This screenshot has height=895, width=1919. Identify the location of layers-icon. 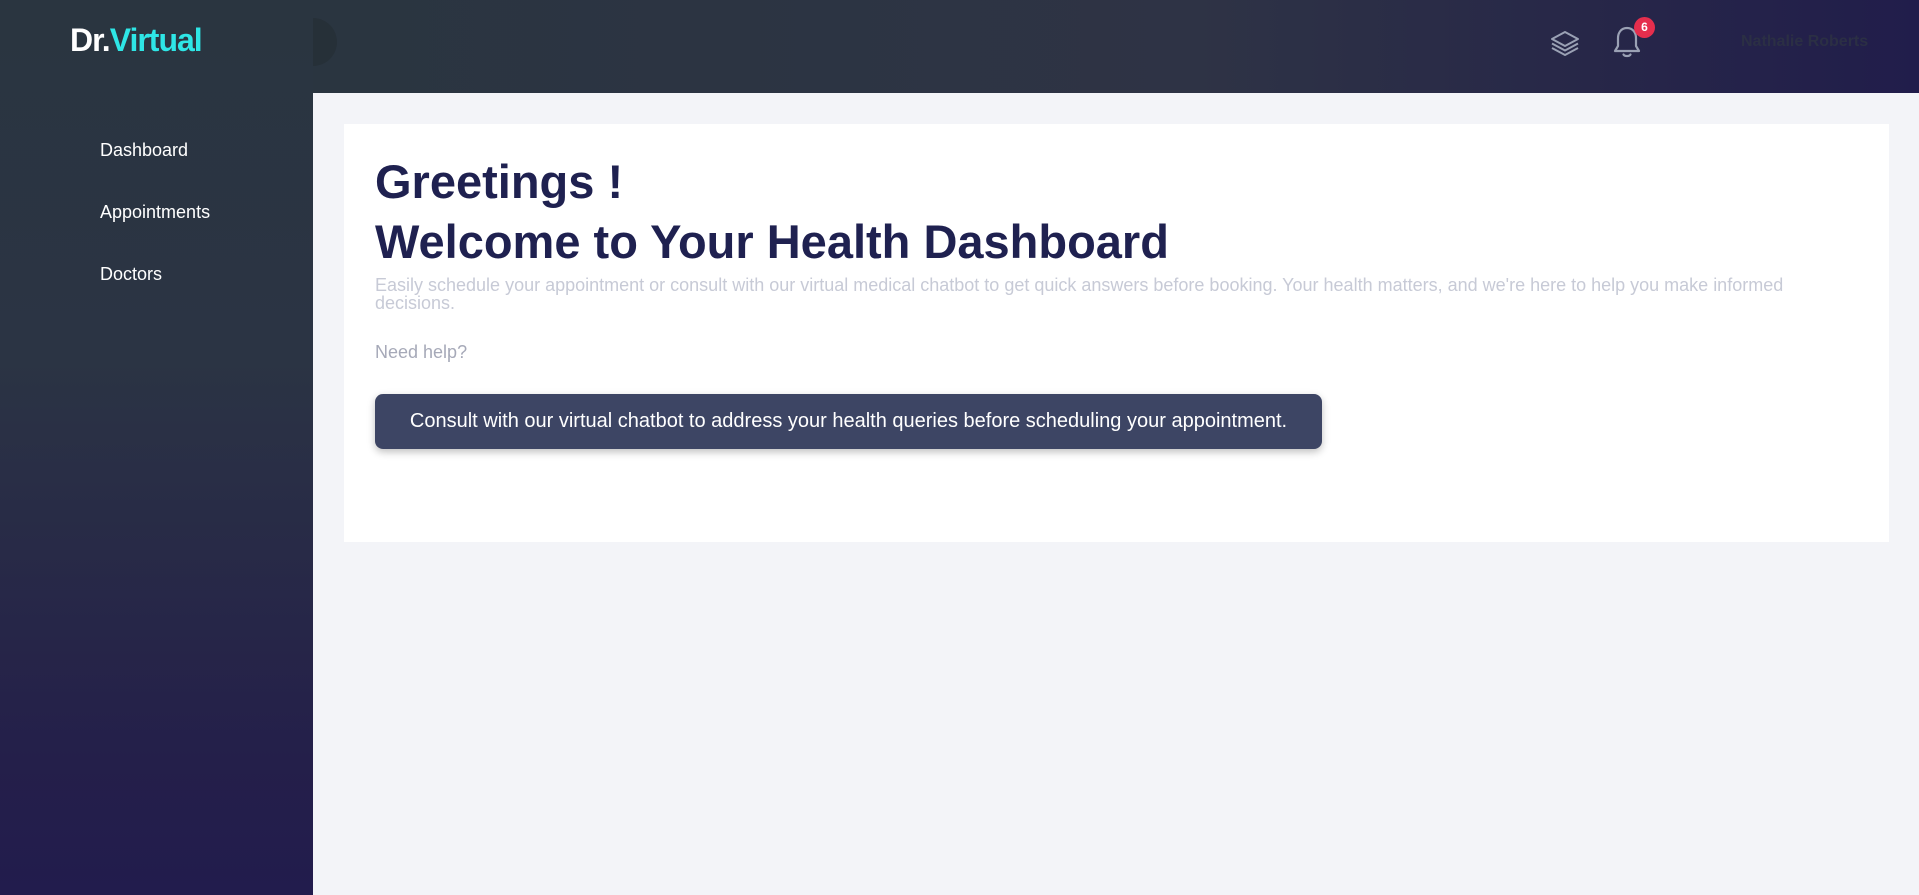
(1565, 43).